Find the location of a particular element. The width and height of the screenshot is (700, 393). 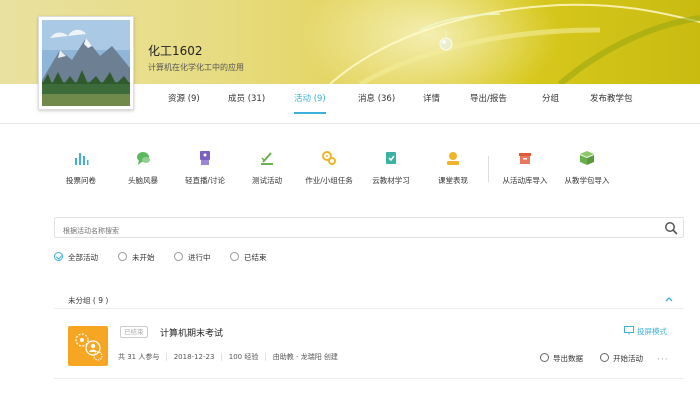

search-icon is located at coordinates (671, 228).